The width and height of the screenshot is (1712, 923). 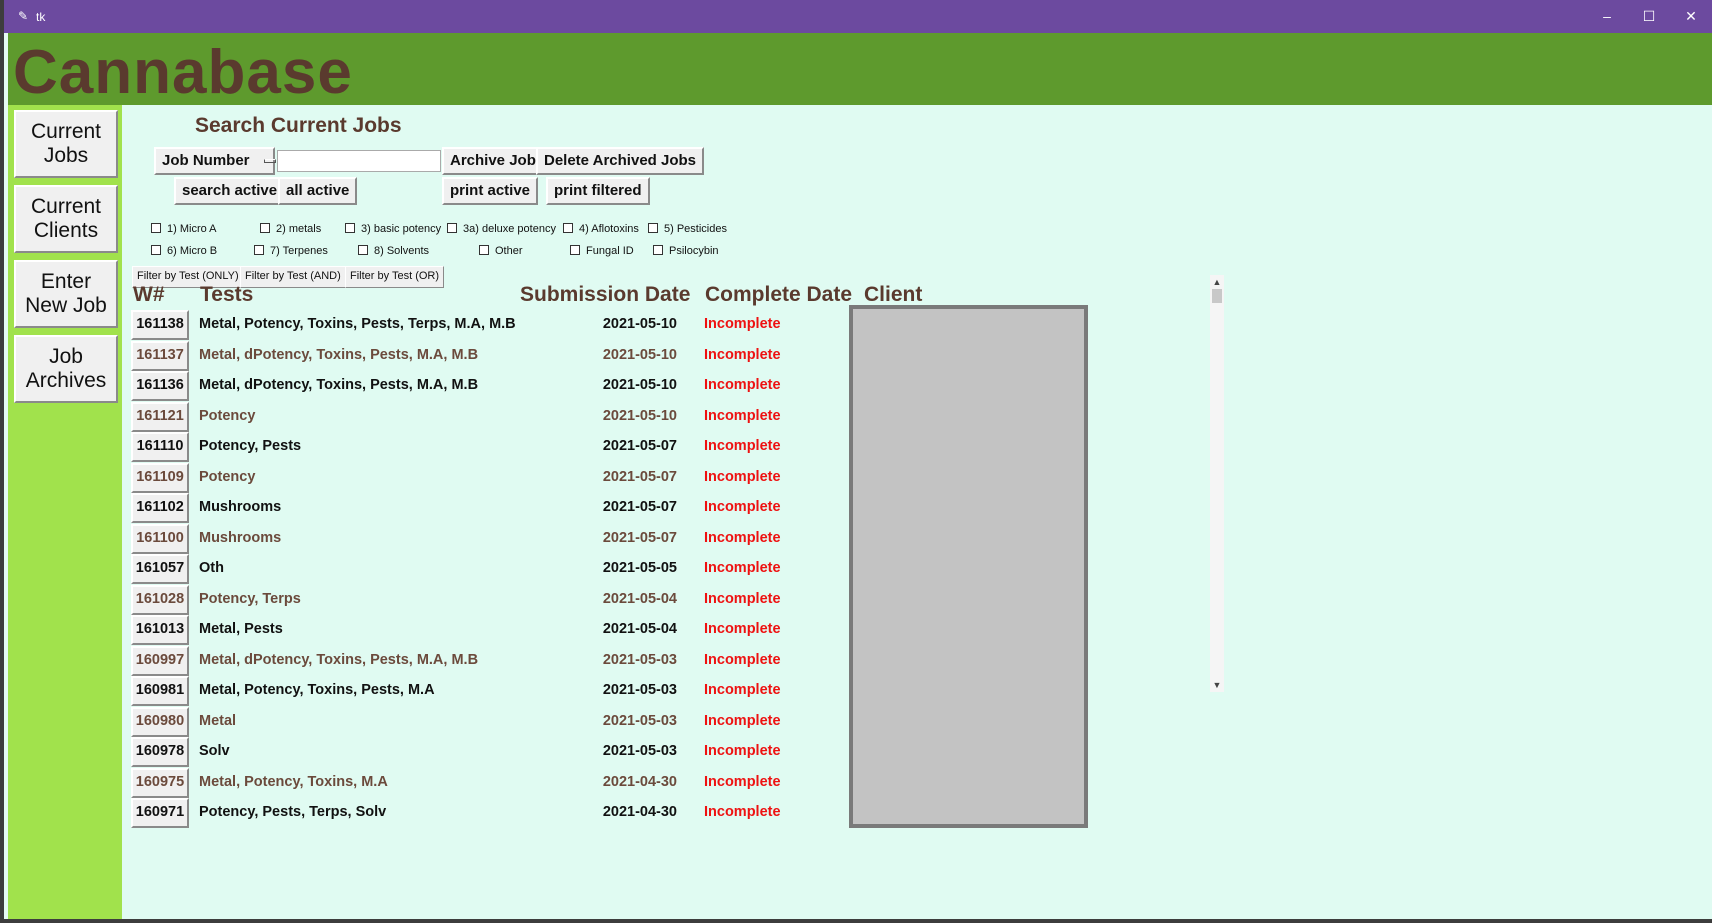 I want to click on checkbox-aflotoxins: 4) Aflotoxins, so click(x=601, y=229).